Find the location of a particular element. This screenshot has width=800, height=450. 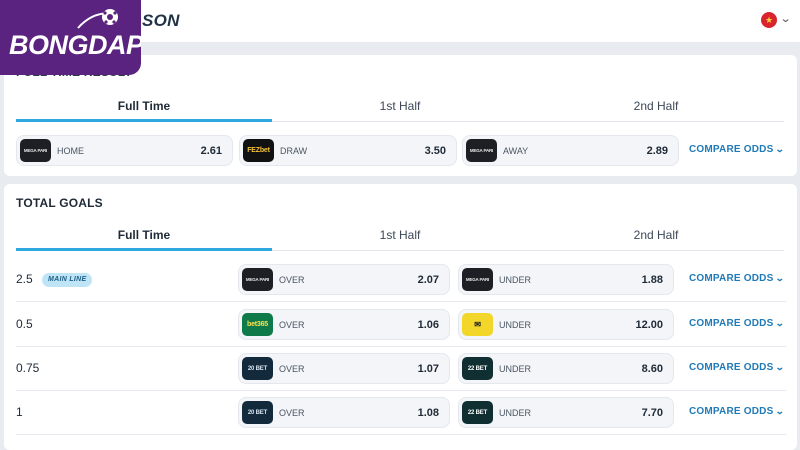

odd-under: 22 BET UNDER 7.70 is located at coordinates (566, 412).